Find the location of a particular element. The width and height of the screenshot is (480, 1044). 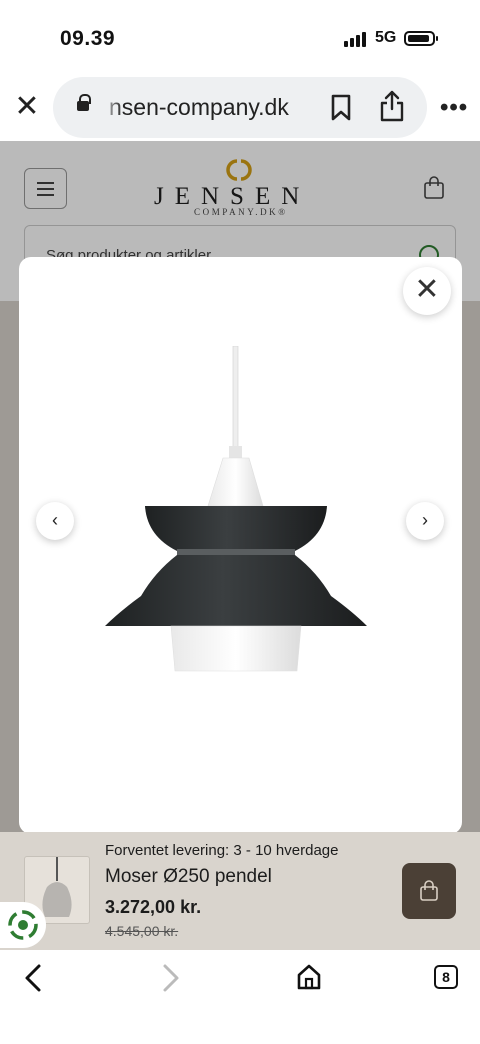

shopping-bag-icon is located at coordinates (429, 890).